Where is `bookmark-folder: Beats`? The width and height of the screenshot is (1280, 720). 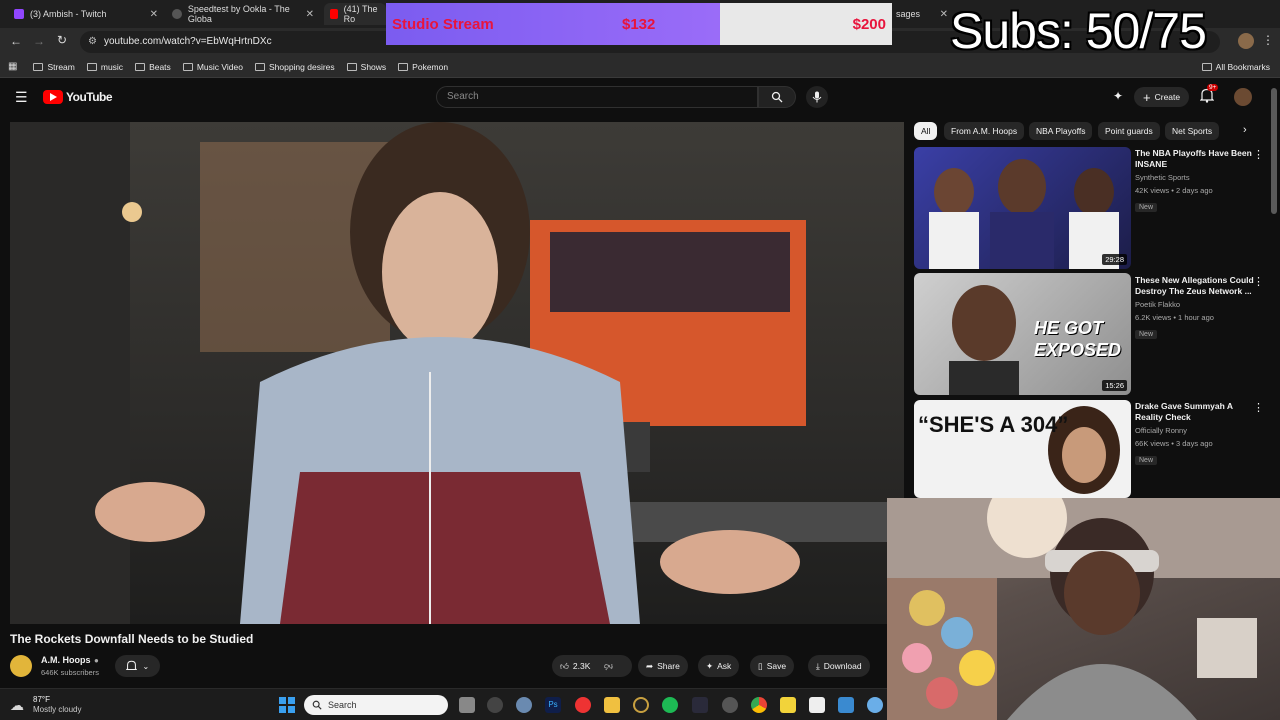 bookmark-folder: Beats is located at coordinates (153, 67).